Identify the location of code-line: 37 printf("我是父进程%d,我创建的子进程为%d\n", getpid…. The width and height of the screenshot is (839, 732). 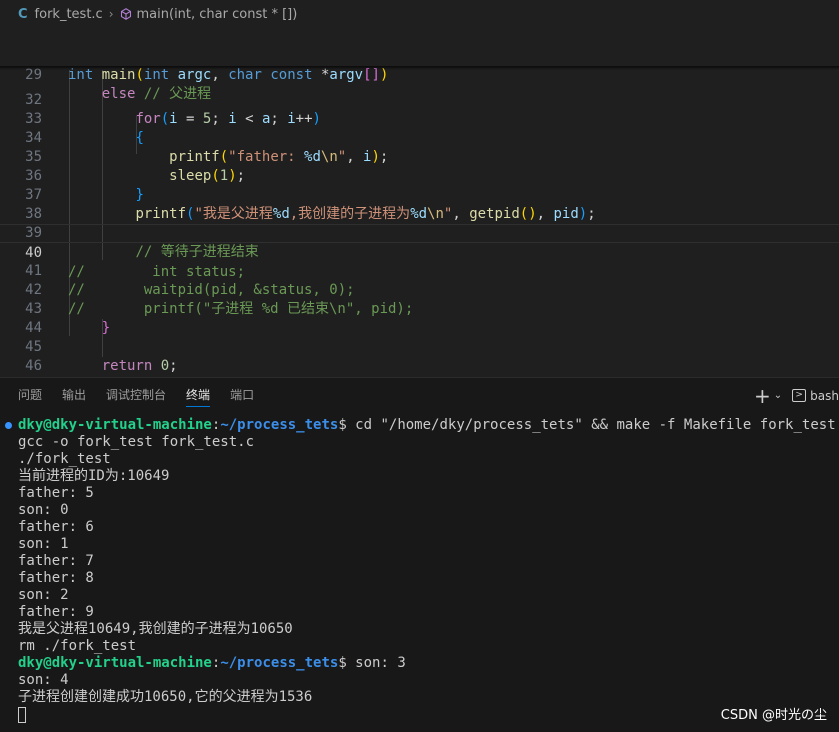
(419, 194).